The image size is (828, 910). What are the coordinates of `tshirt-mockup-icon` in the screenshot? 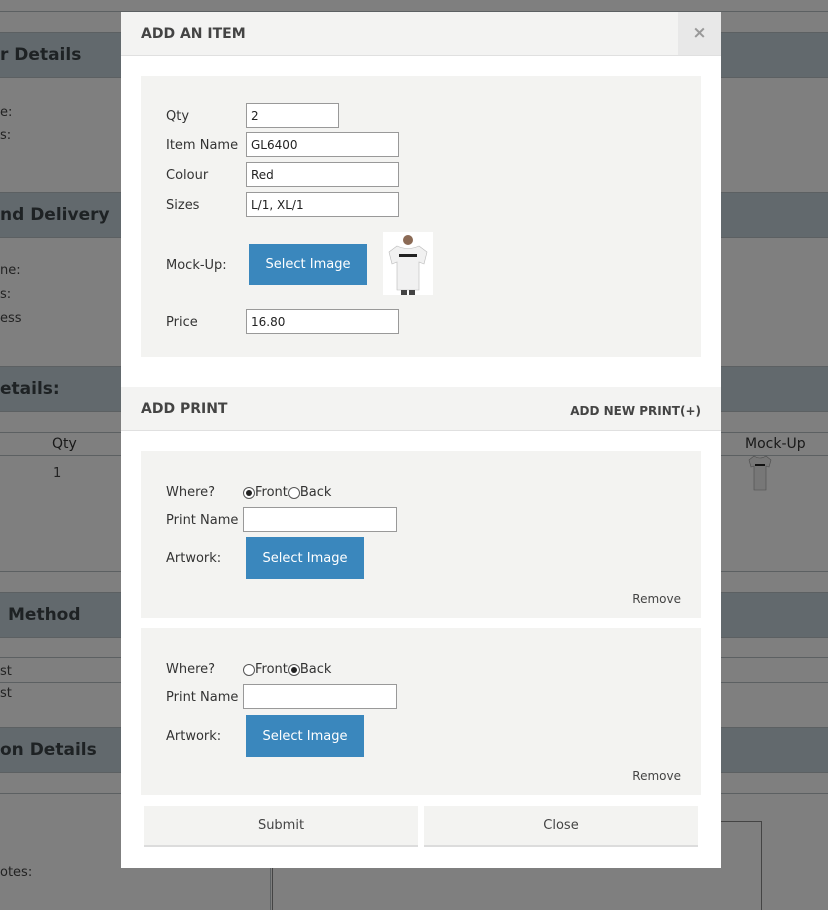 It's located at (408, 263).